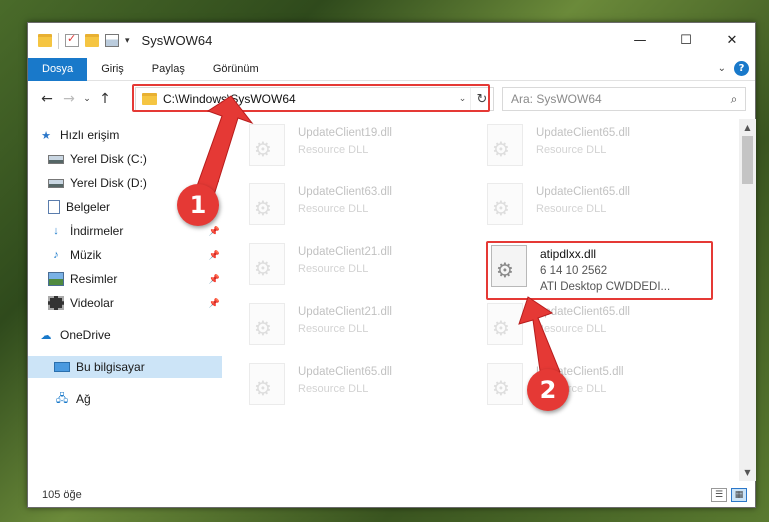  What do you see at coordinates (198, 205) in the screenshot?
I see `step-1-badge: 1` at bounding box center [198, 205].